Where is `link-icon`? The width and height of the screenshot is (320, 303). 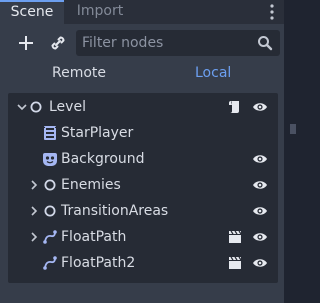
link-icon is located at coordinates (58, 43).